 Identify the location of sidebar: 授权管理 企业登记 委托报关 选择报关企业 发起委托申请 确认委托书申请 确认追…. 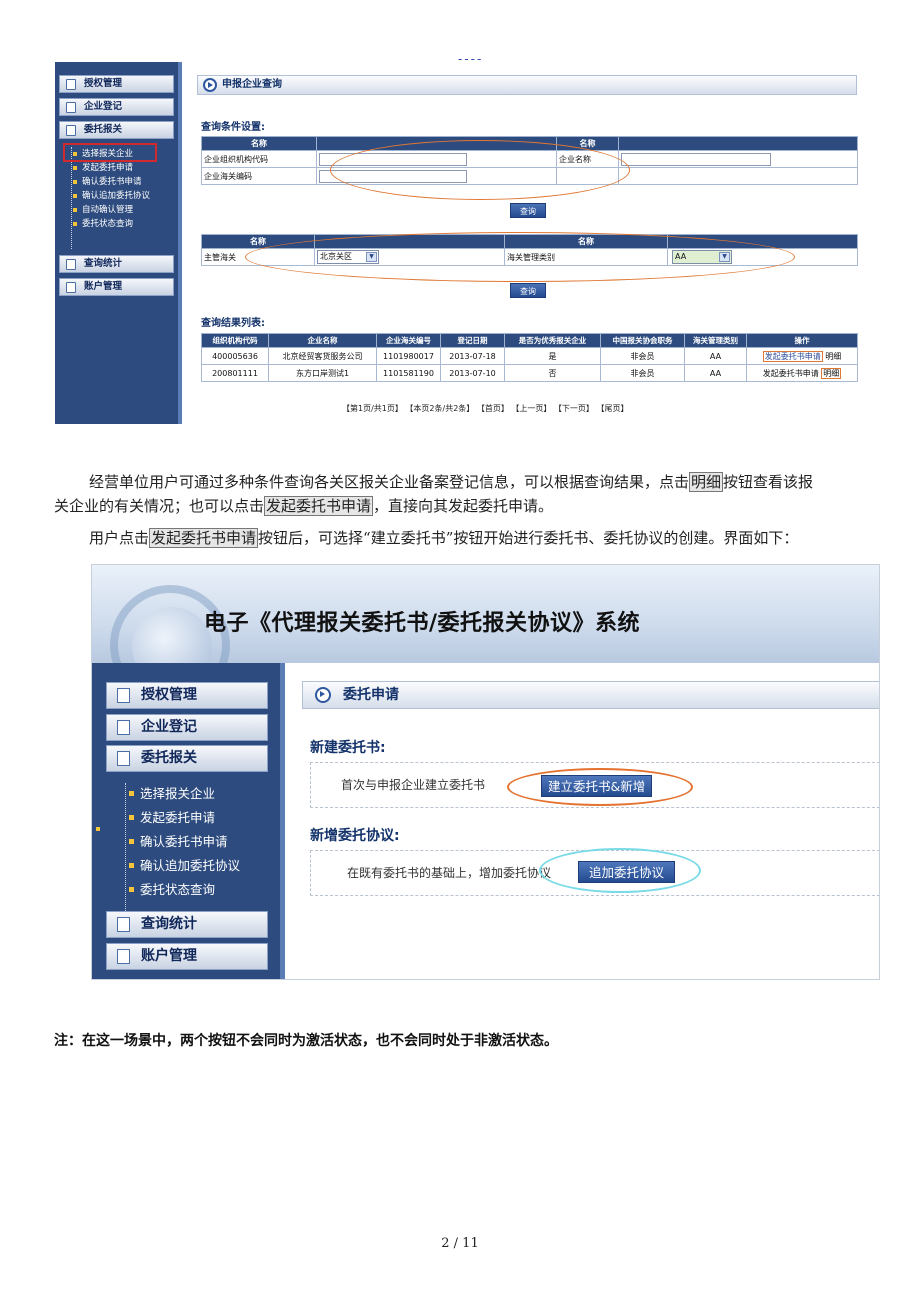
(118, 243).